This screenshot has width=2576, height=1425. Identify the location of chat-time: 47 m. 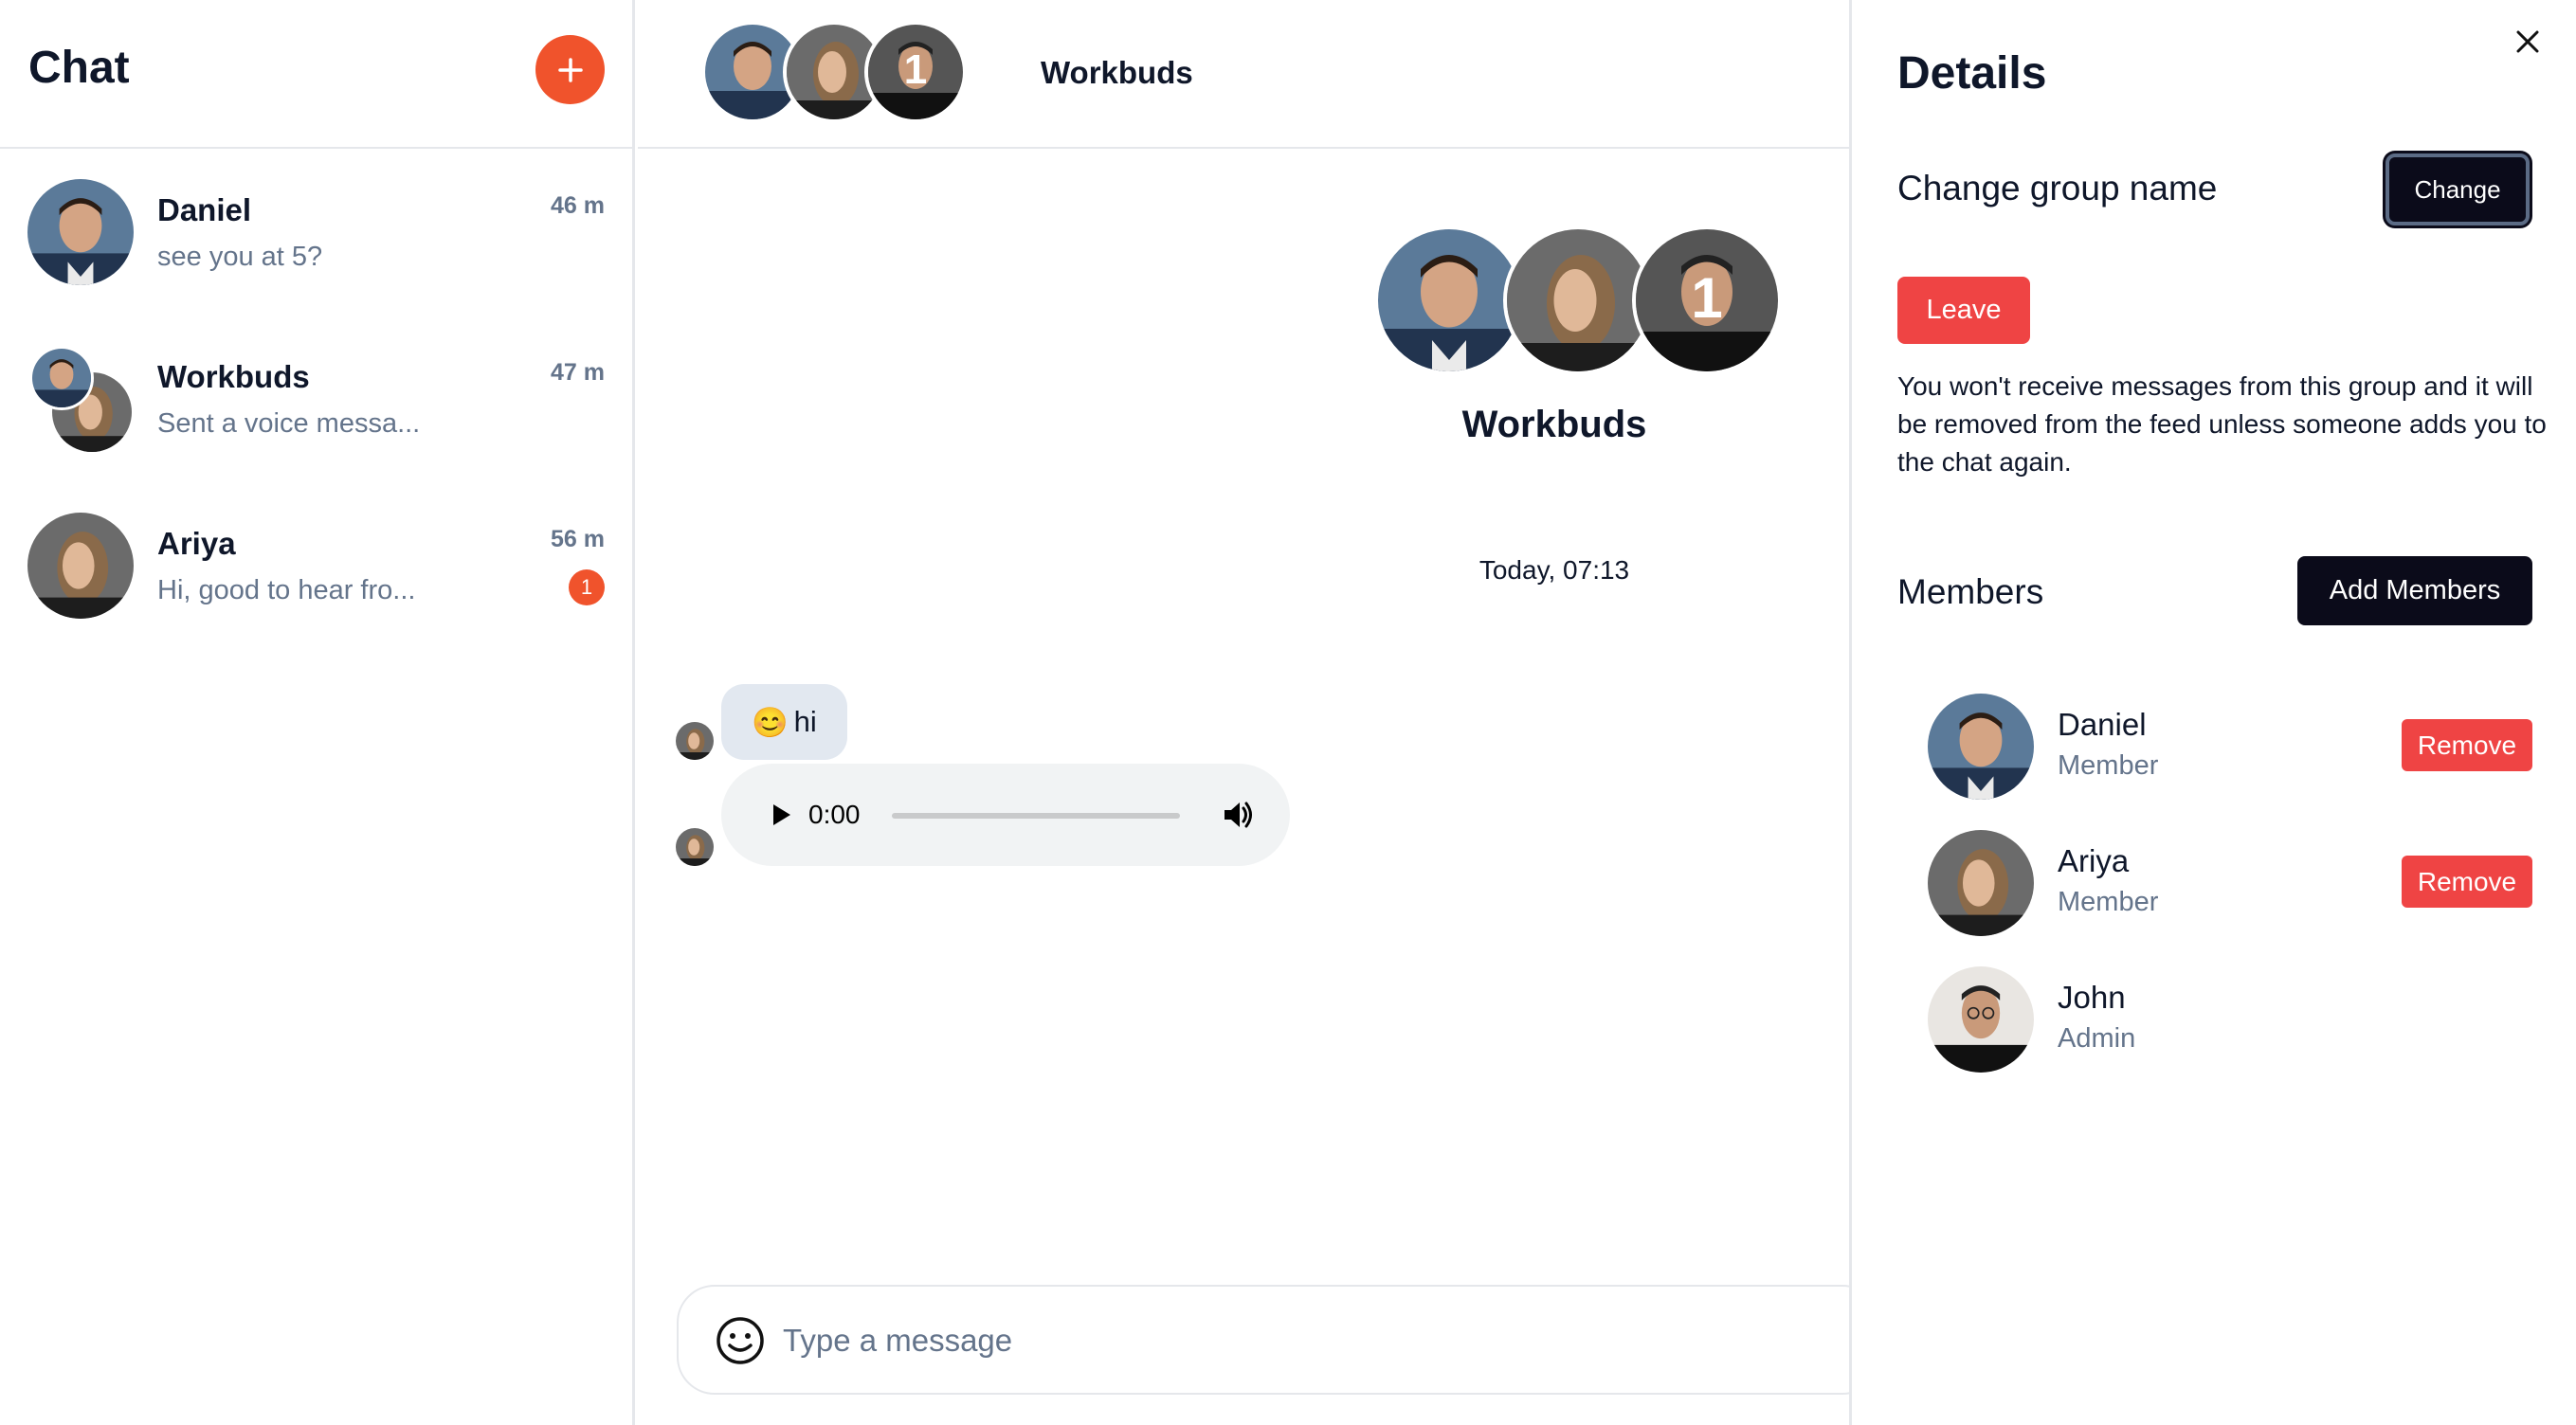
(578, 372).